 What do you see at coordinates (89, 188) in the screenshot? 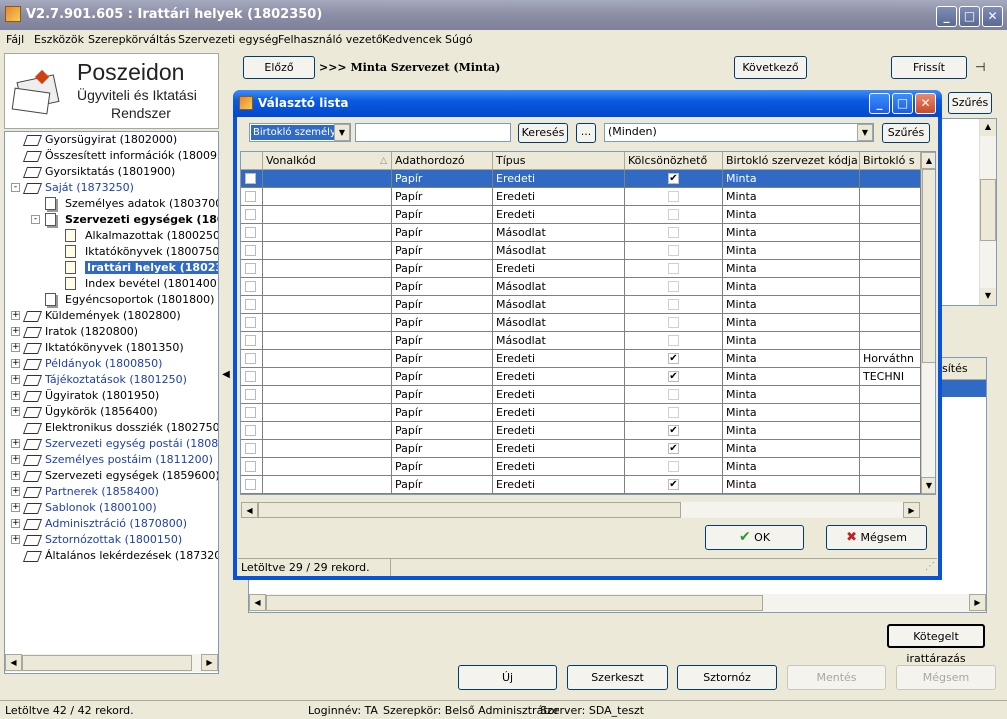
I see `tree-item: Saját (1873250)` at bounding box center [89, 188].